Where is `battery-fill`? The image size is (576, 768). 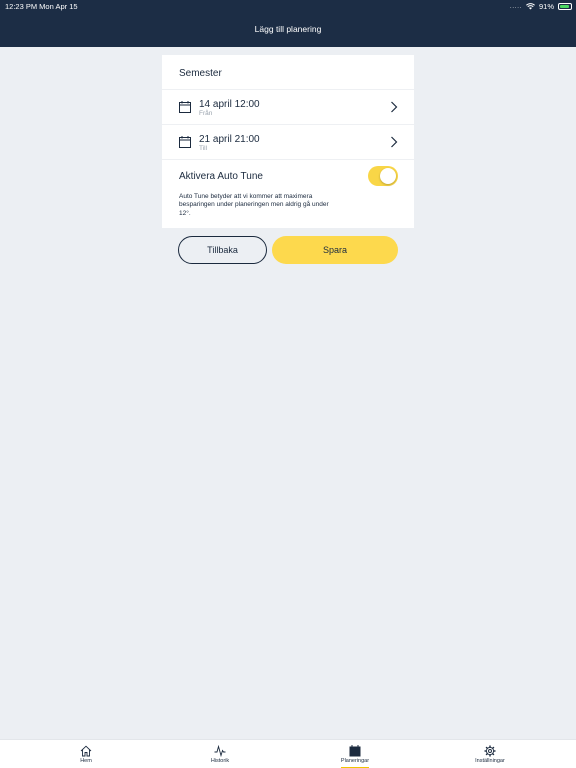 battery-fill is located at coordinates (565, 6).